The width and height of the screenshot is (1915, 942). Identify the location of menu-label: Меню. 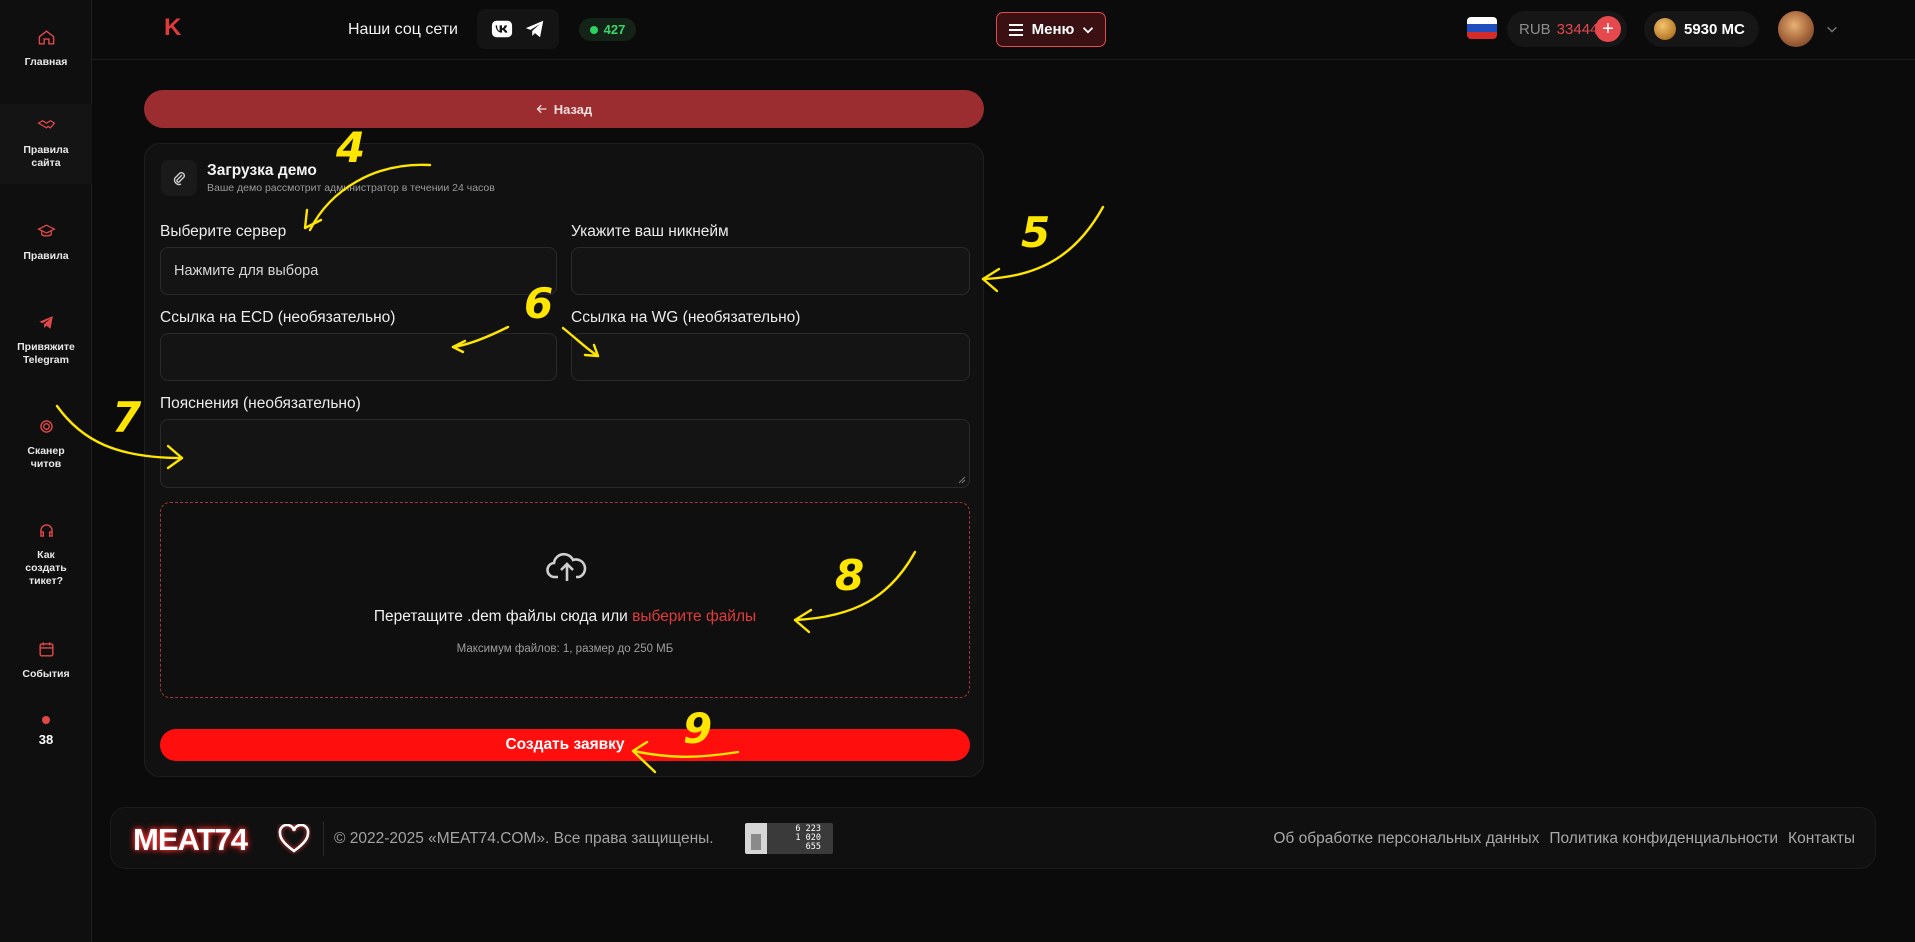
(1053, 29).